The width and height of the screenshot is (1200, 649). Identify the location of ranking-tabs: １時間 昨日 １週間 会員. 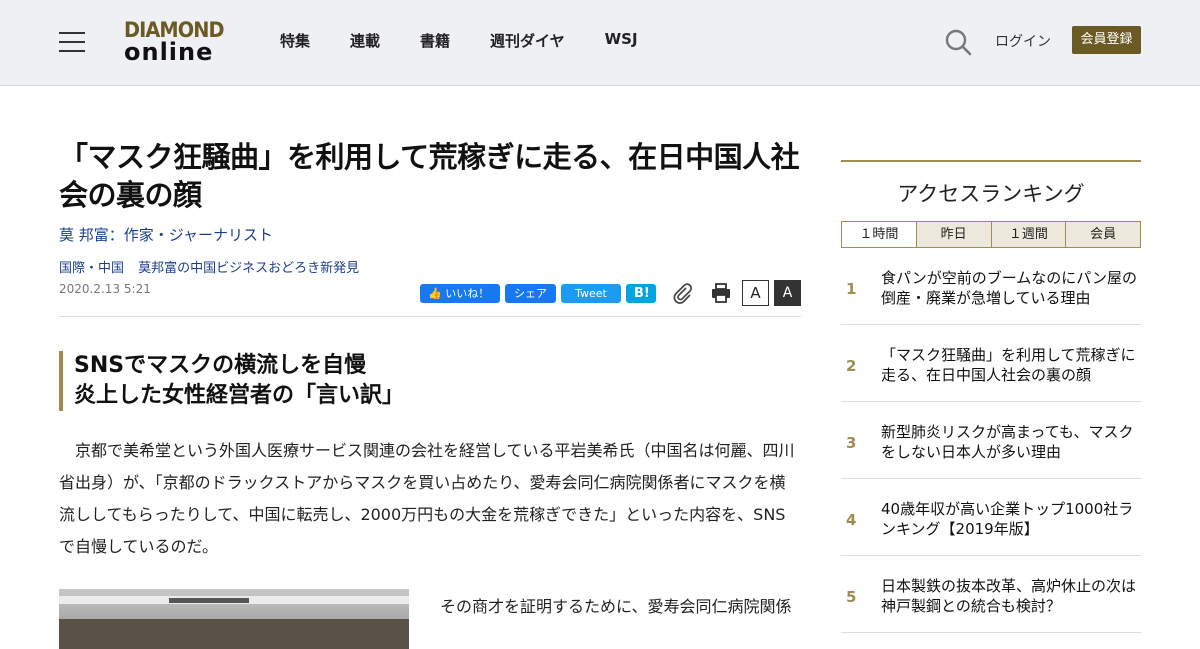
(991, 234).